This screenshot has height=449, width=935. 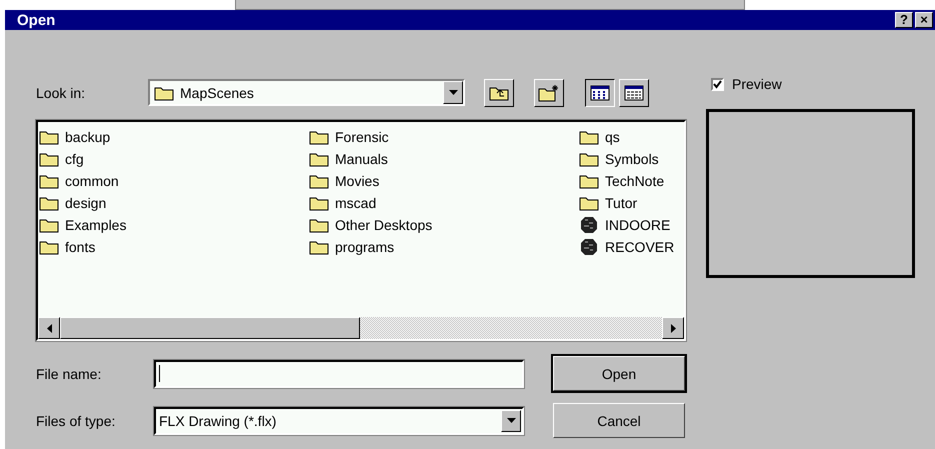 What do you see at coordinates (349, 137) in the screenshot?
I see `folder-item: Forensic` at bounding box center [349, 137].